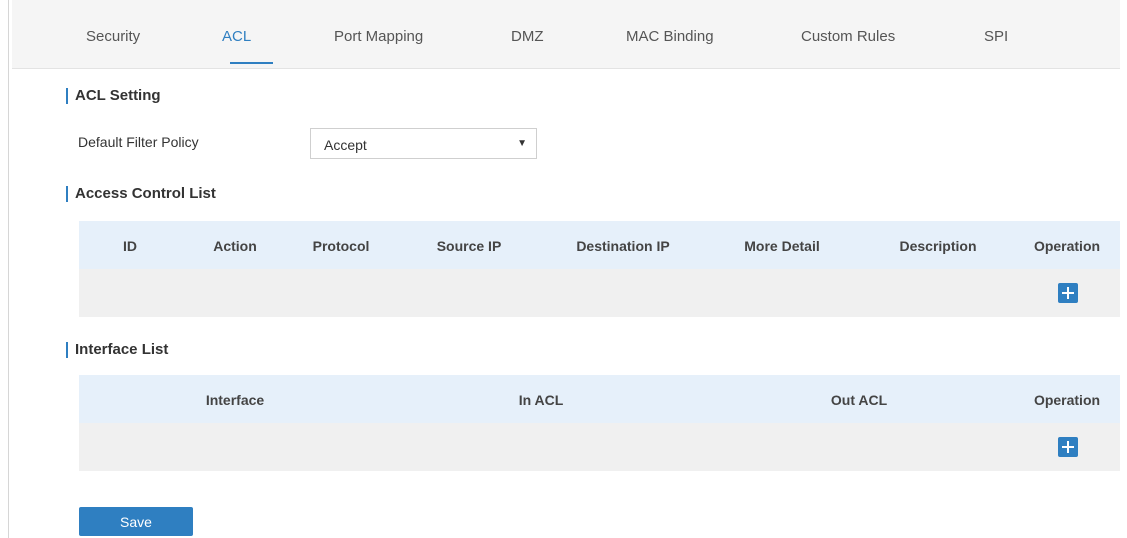 This screenshot has width=1127, height=538. What do you see at coordinates (527, 36) in the screenshot?
I see `tab-dmz: DMZ` at bounding box center [527, 36].